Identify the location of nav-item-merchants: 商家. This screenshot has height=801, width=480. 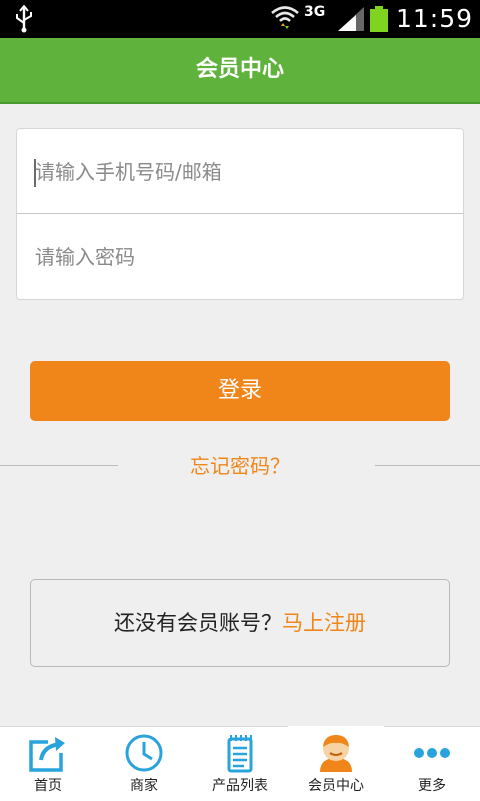
(144, 764).